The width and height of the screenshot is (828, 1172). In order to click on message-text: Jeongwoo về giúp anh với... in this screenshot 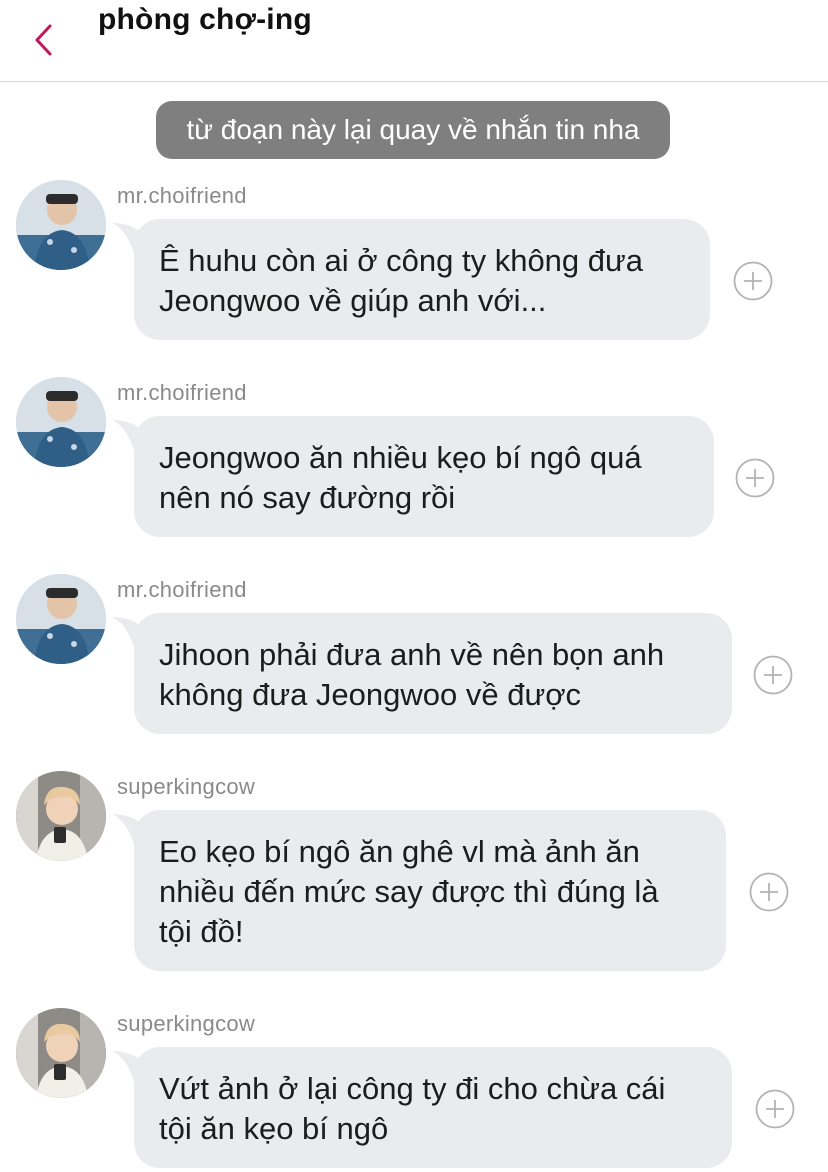, I will do `click(353, 300)`.